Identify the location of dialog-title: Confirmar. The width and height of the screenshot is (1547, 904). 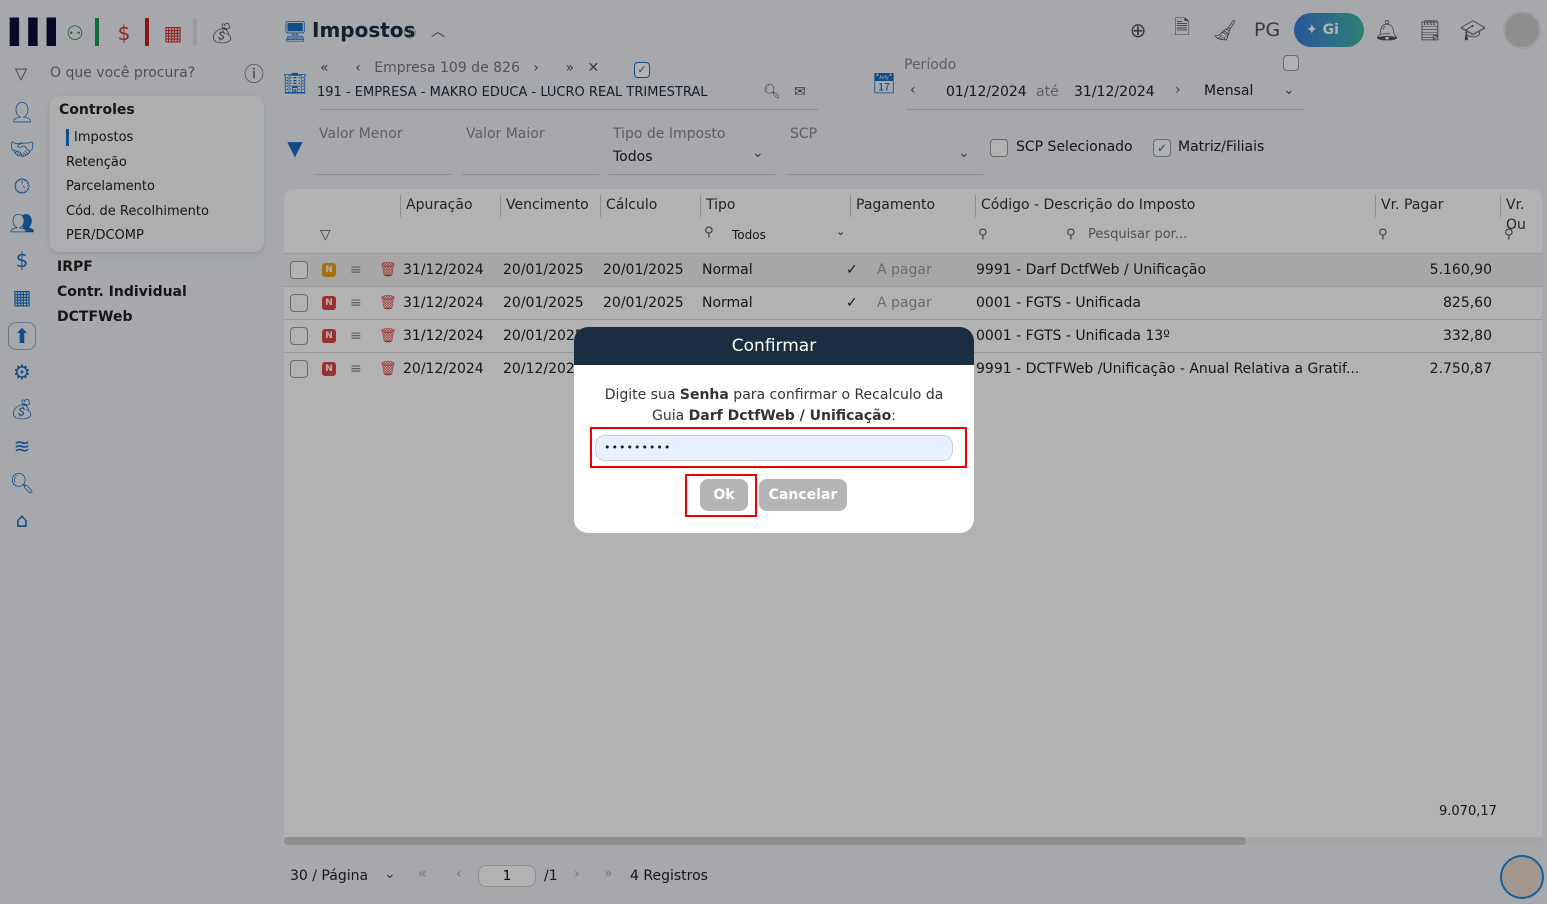
(774, 346).